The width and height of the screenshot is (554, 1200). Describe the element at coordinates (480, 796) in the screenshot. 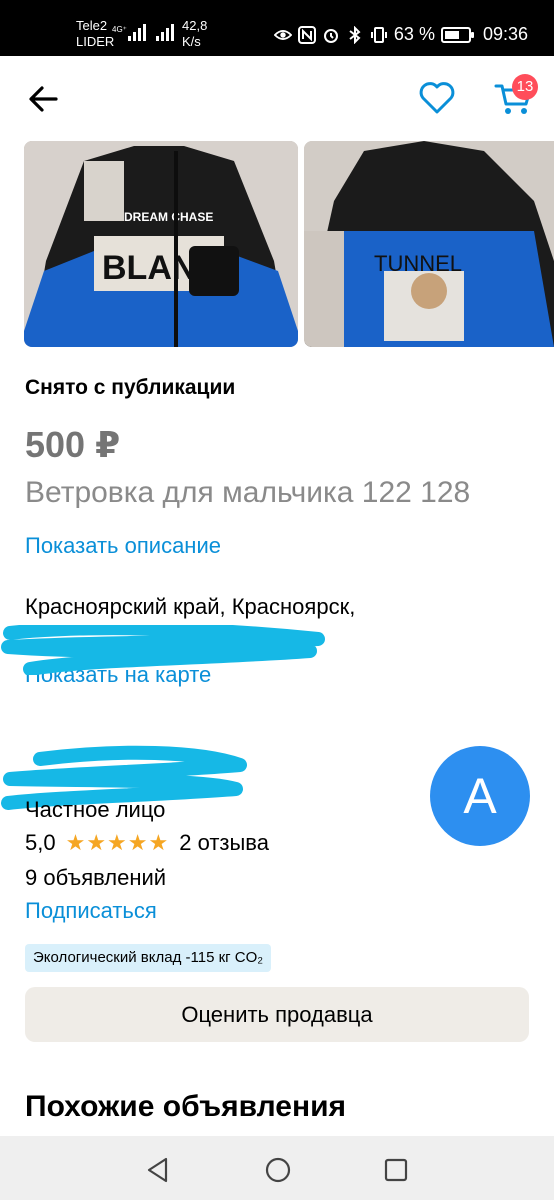

I see `seller-avatar: A` at that location.